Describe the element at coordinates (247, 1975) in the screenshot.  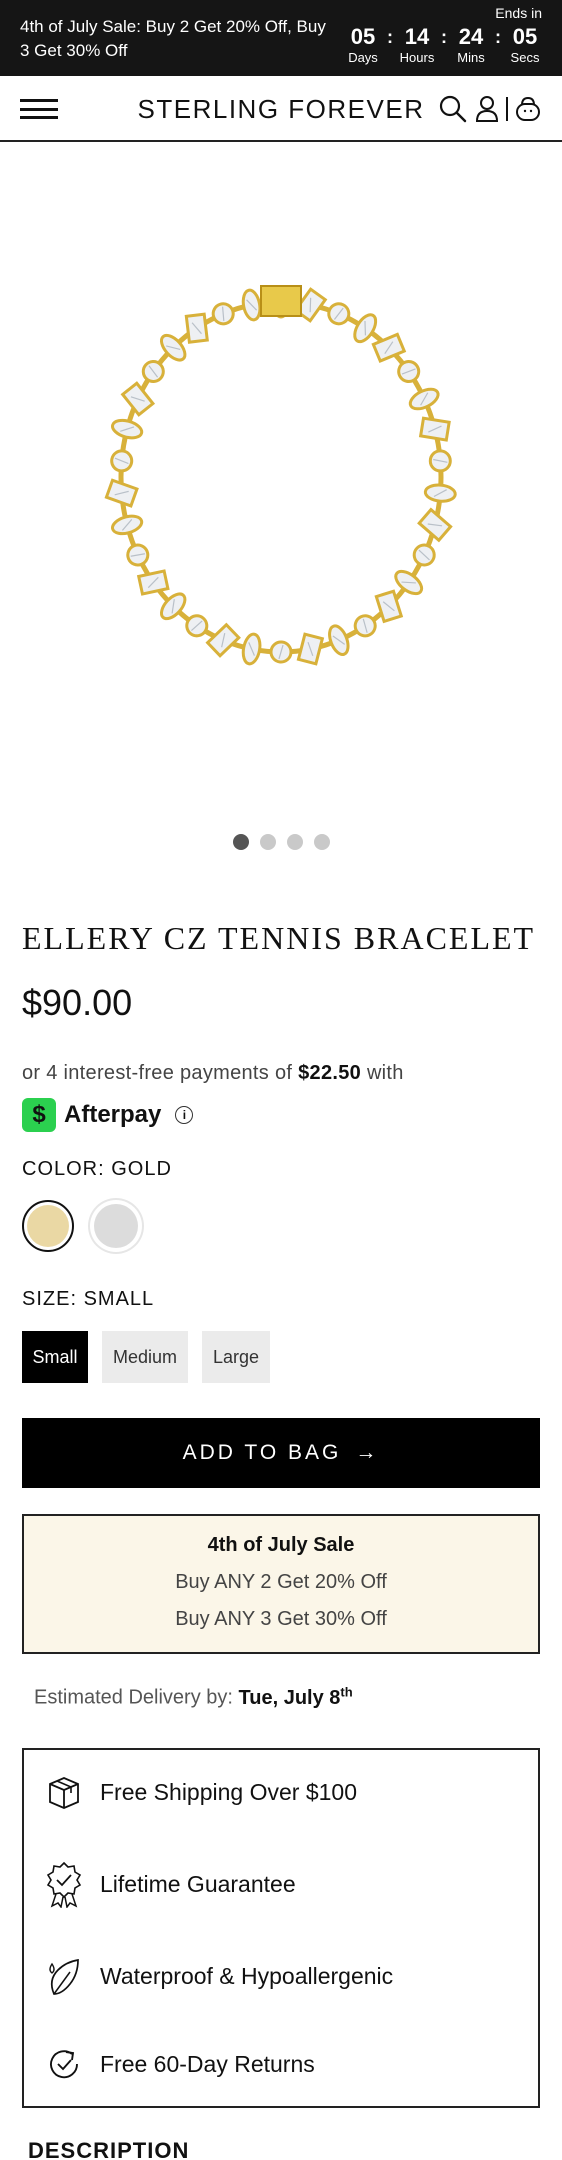
I see `benefit-label: Waterproof & Hypoallergenic` at that location.